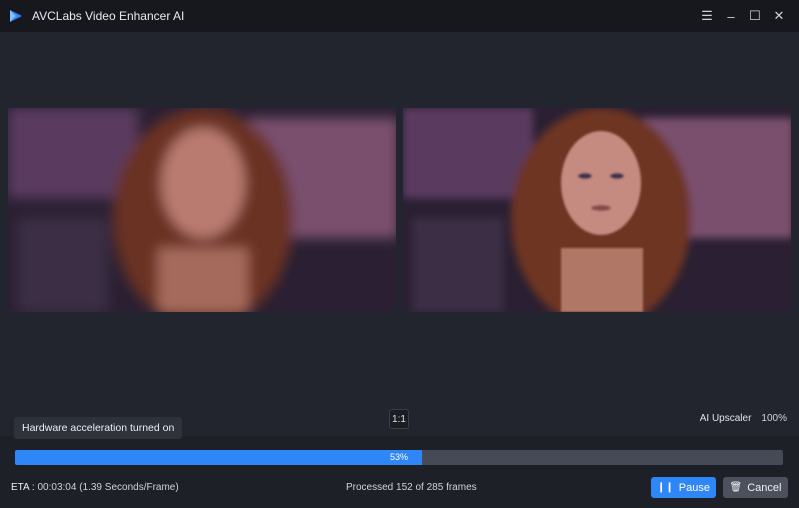 The height and width of the screenshot is (508, 799). Describe the element at coordinates (707, 16) in the screenshot. I see `menu-icon: ☰` at that location.